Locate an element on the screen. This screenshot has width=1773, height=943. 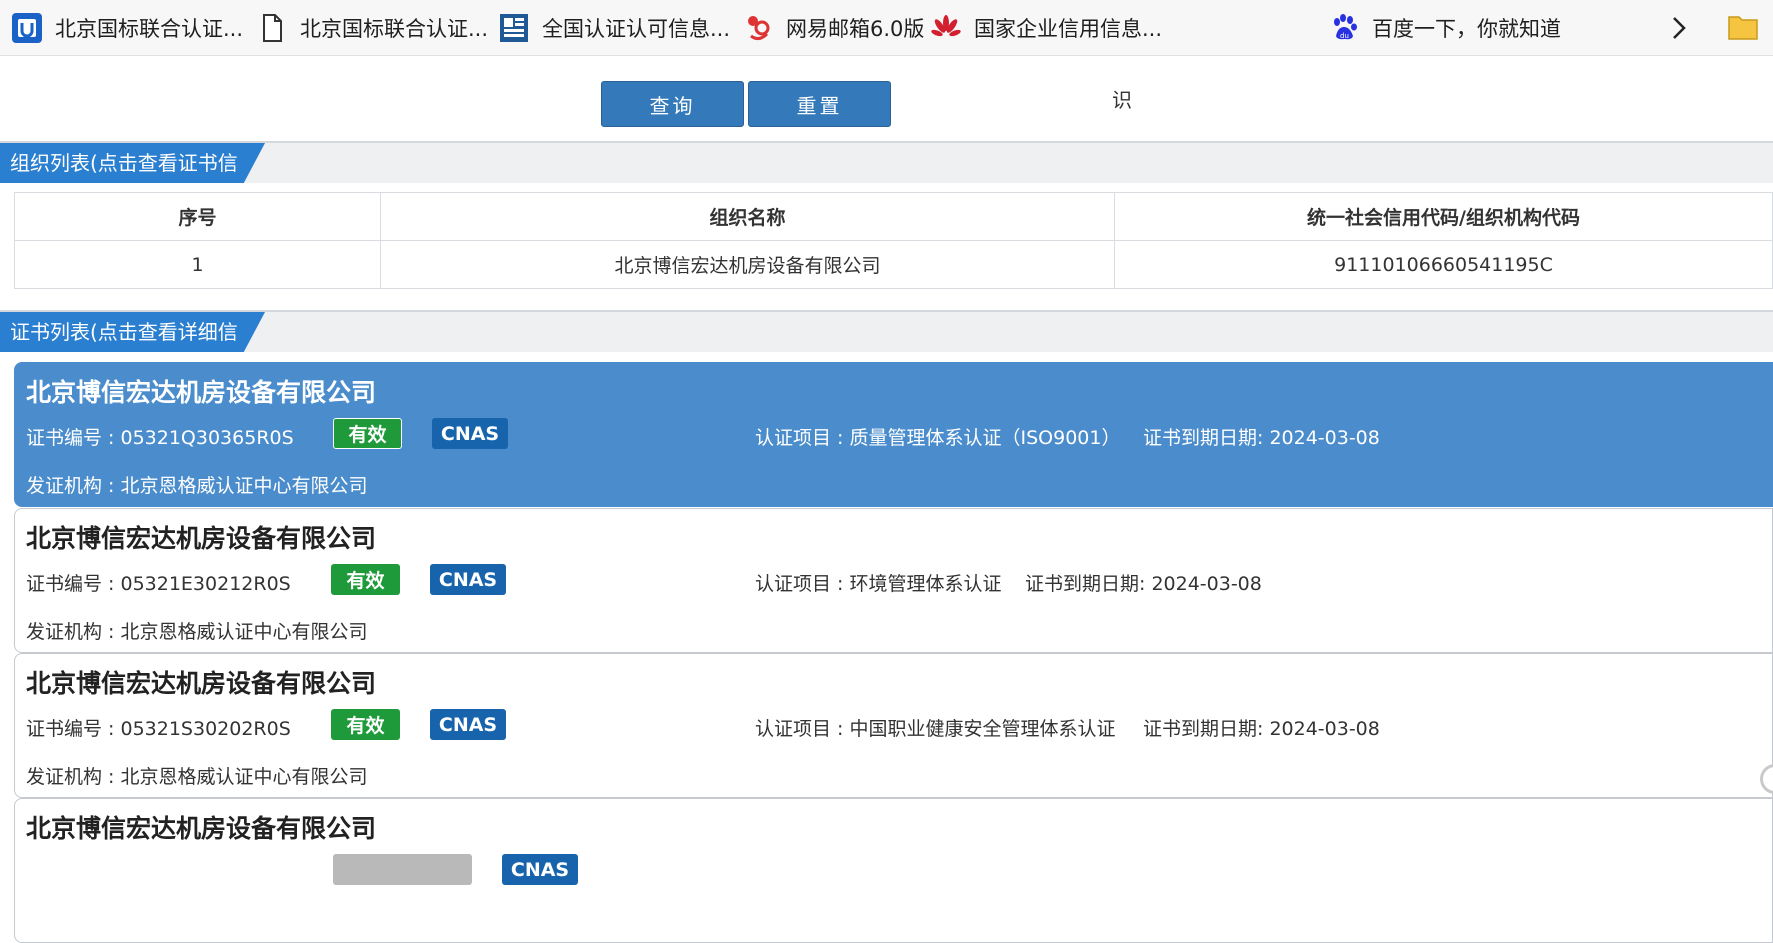
bookmark-label: 网易邮箱6.0版 is located at coordinates (855, 29).